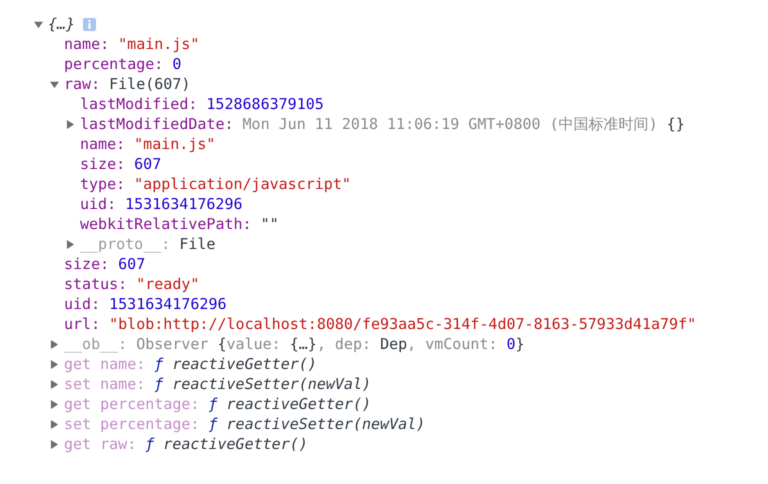 This screenshot has width=768, height=484. What do you see at coordinates (186, 444) in the screenshot?
I see `property-text: get raw: ƒ reactiveGetter()` at bounding box center [186, 444].